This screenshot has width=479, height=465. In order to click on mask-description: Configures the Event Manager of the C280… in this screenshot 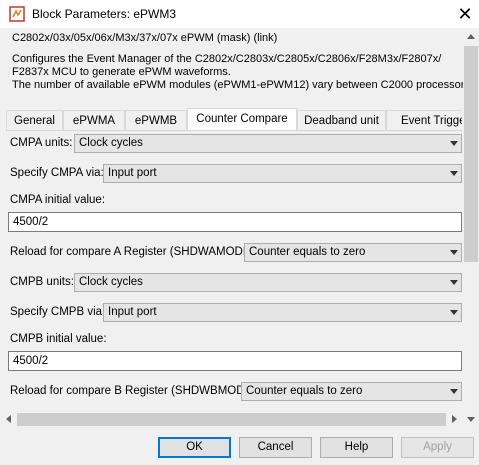, I will do `click(242, 72)`.